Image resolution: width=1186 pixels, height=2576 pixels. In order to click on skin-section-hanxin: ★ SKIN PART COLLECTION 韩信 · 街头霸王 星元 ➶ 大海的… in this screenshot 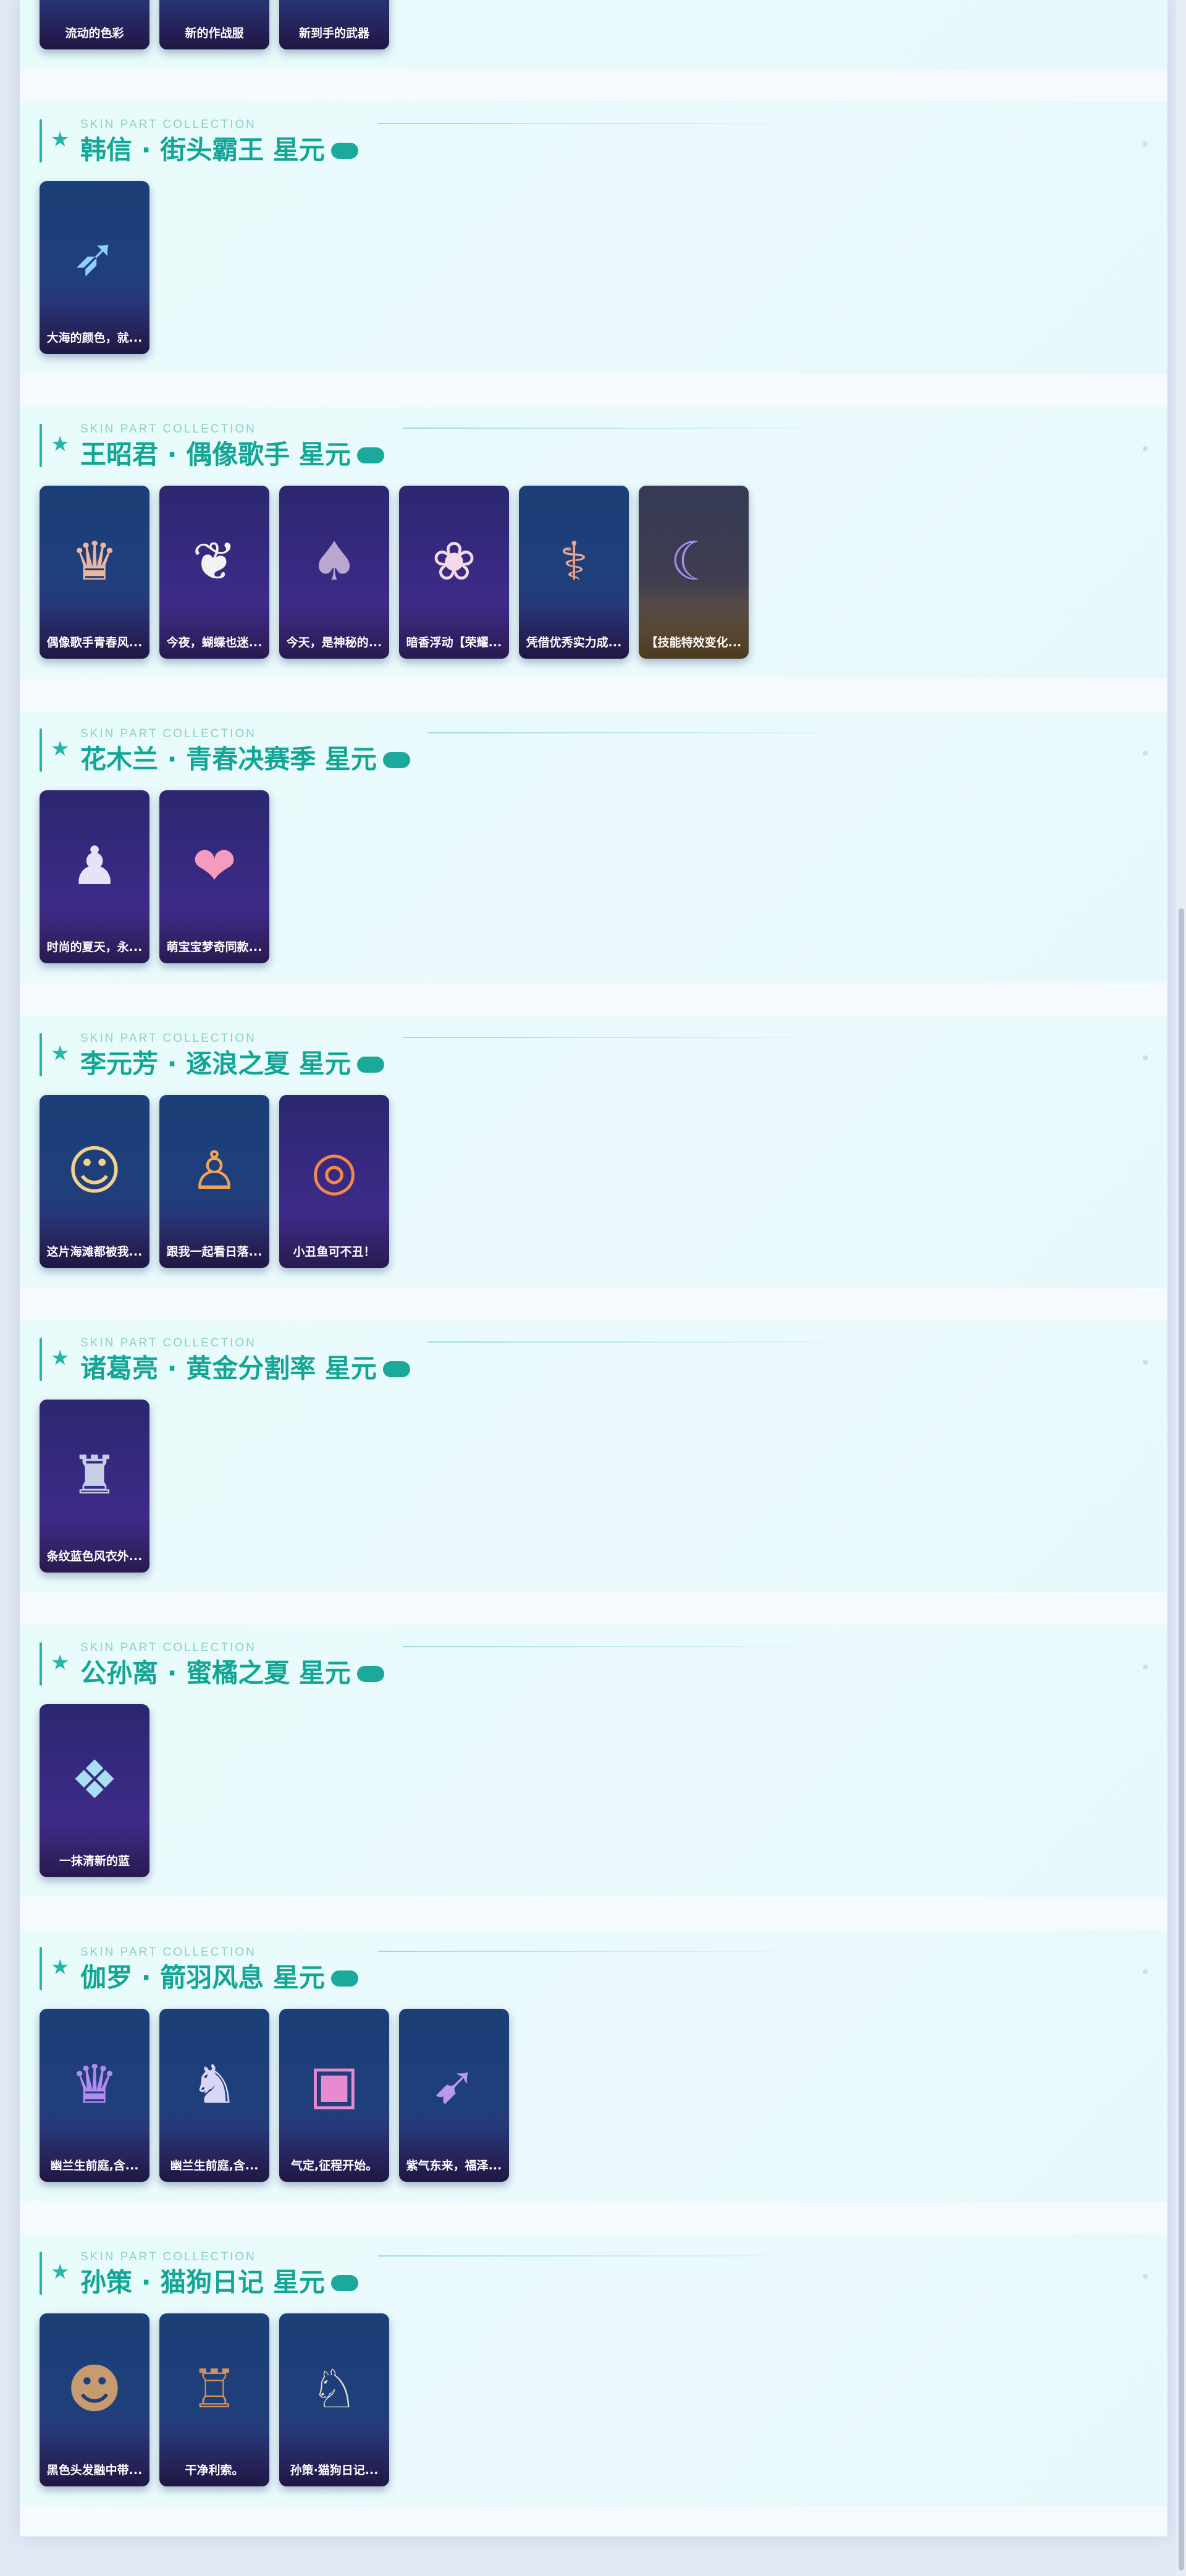, I will do `click(593, 238)`.